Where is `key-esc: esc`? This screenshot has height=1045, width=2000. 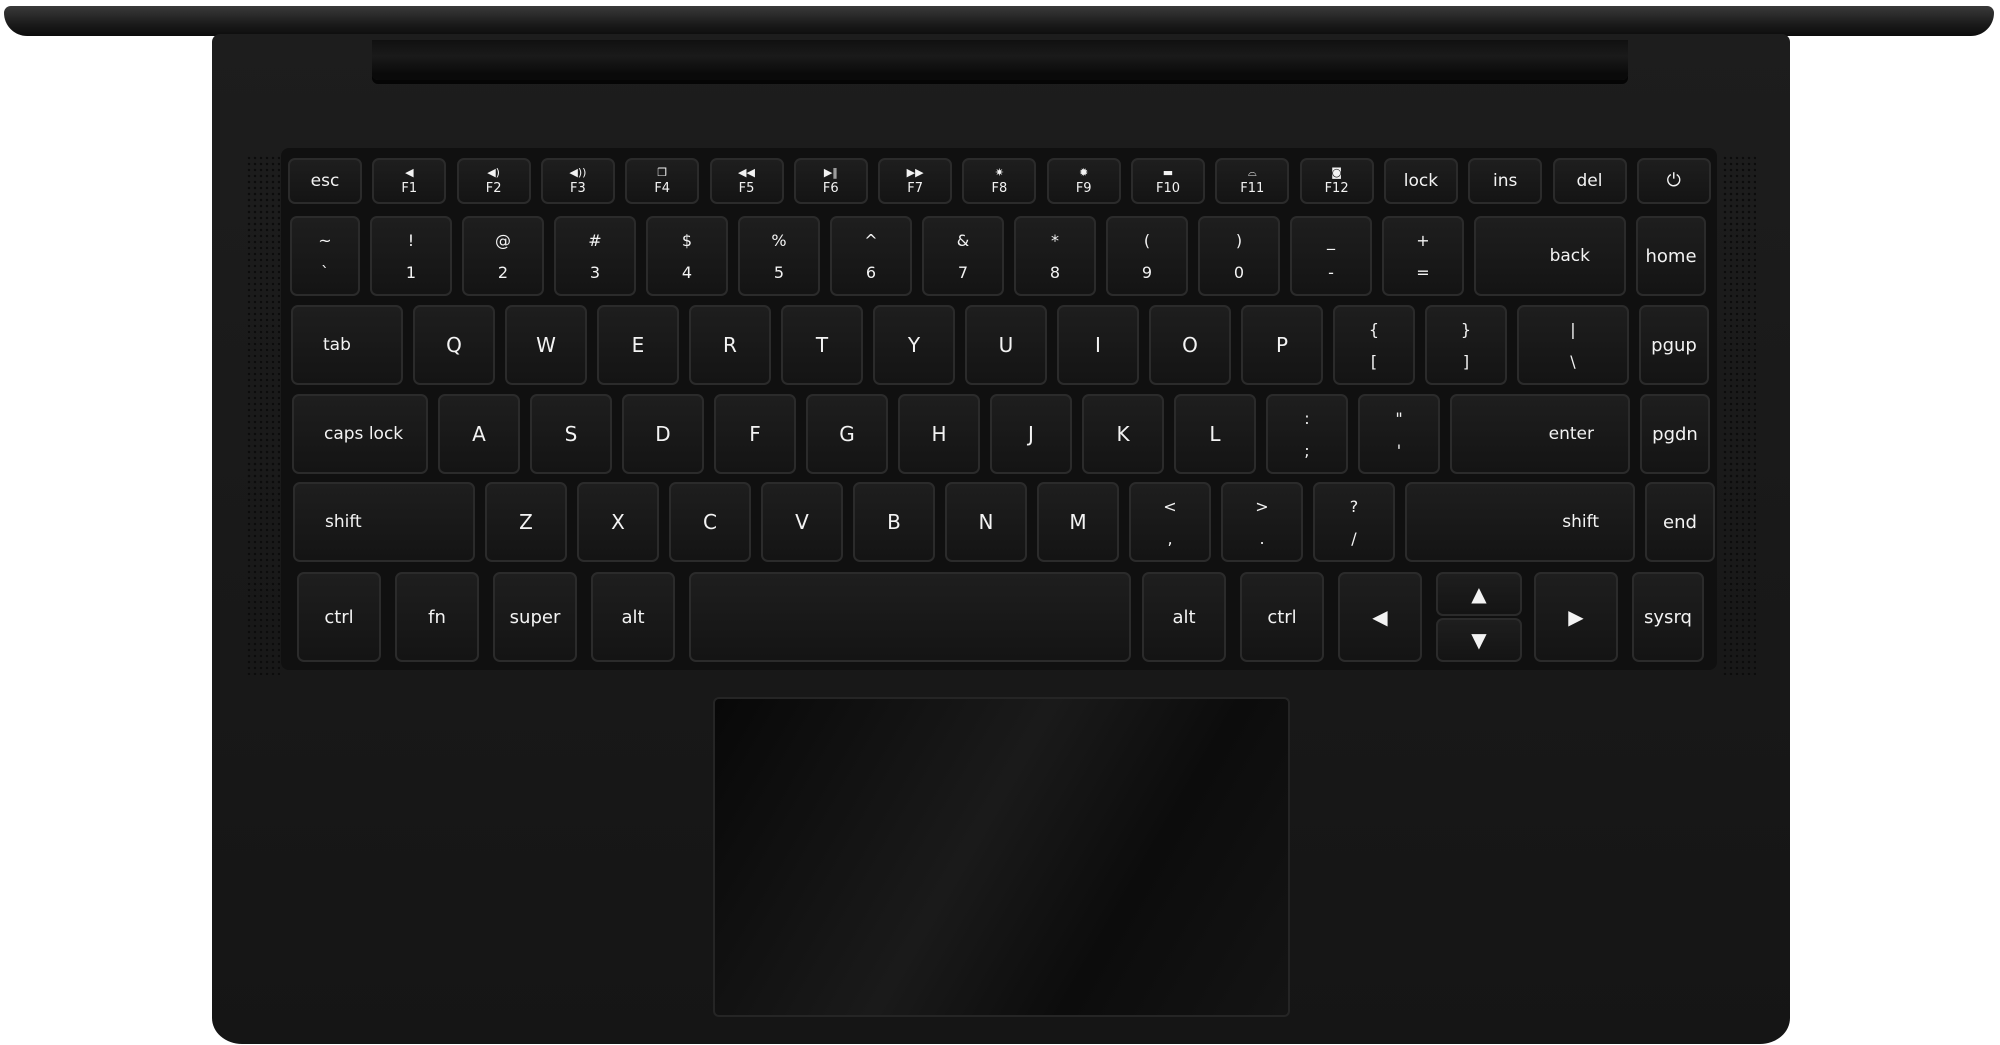 key-esc: esc is located at coordinates (325, 181).